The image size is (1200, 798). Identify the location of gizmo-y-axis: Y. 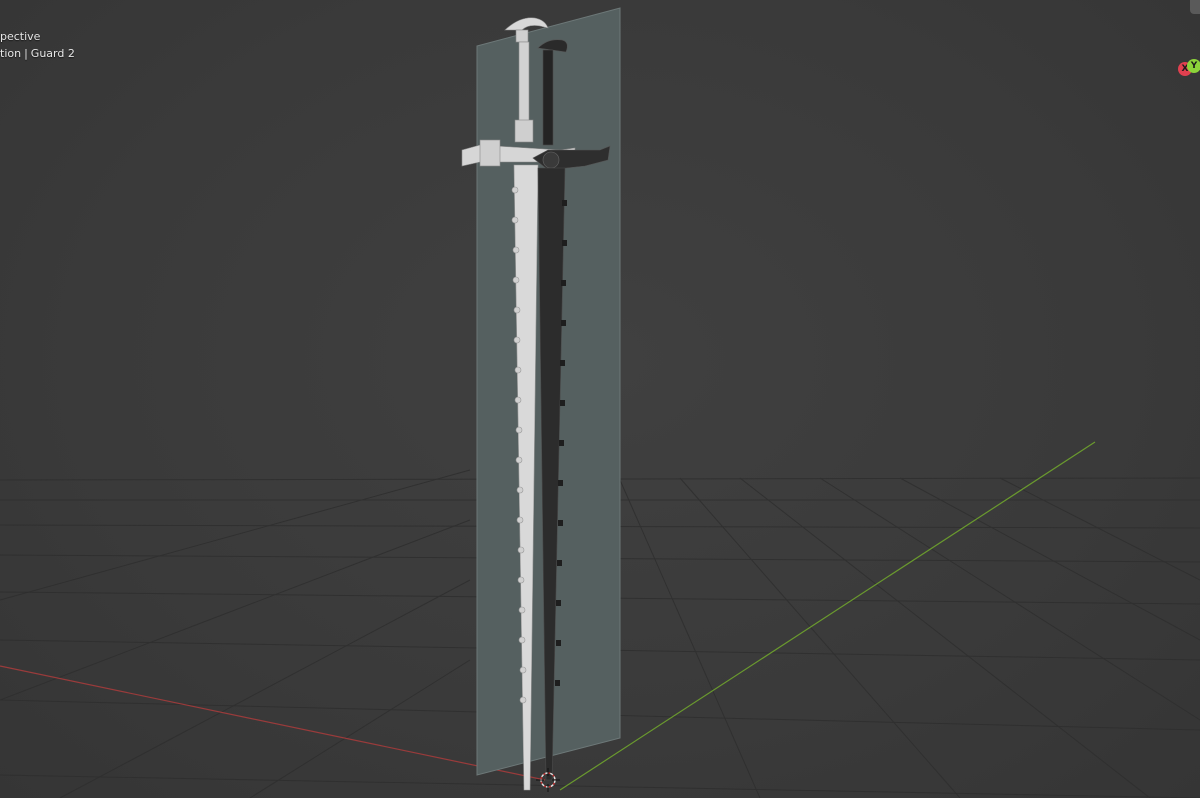
(1193, 66).